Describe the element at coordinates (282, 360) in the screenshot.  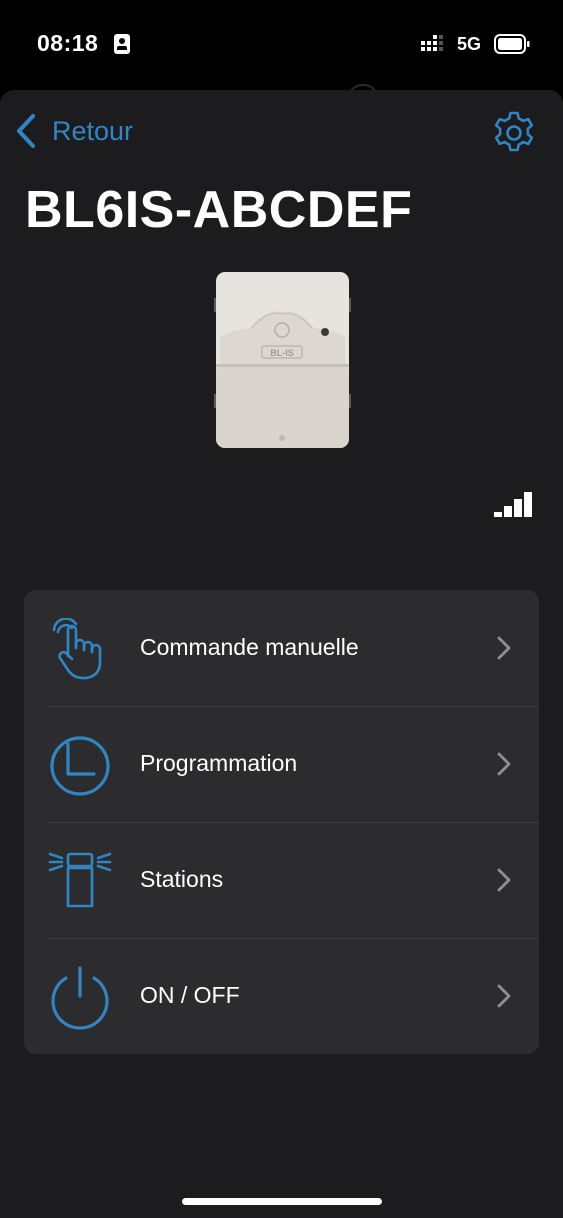
I see `controller-device-image: BL-IS` at that location.